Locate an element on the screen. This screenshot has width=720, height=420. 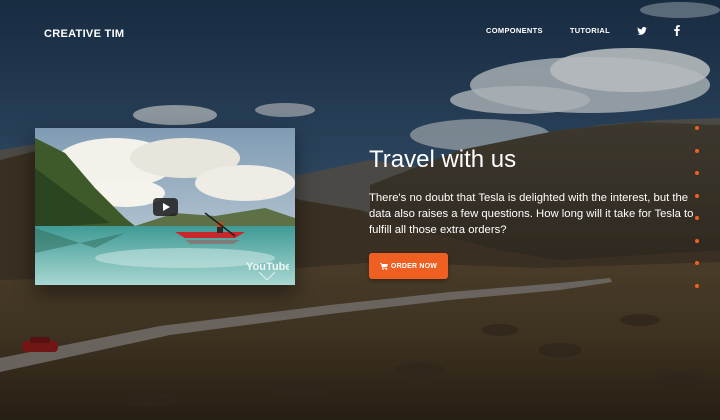
nav-item-components: COMPONENTS is located at coordinates (514, 30).